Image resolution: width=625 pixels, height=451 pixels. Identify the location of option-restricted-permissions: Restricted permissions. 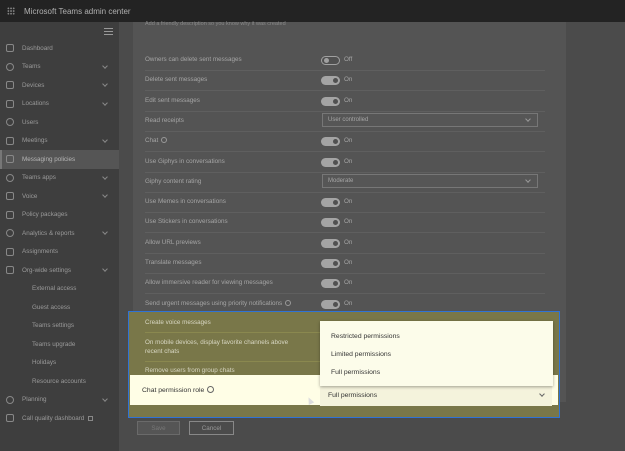
(365, 336).